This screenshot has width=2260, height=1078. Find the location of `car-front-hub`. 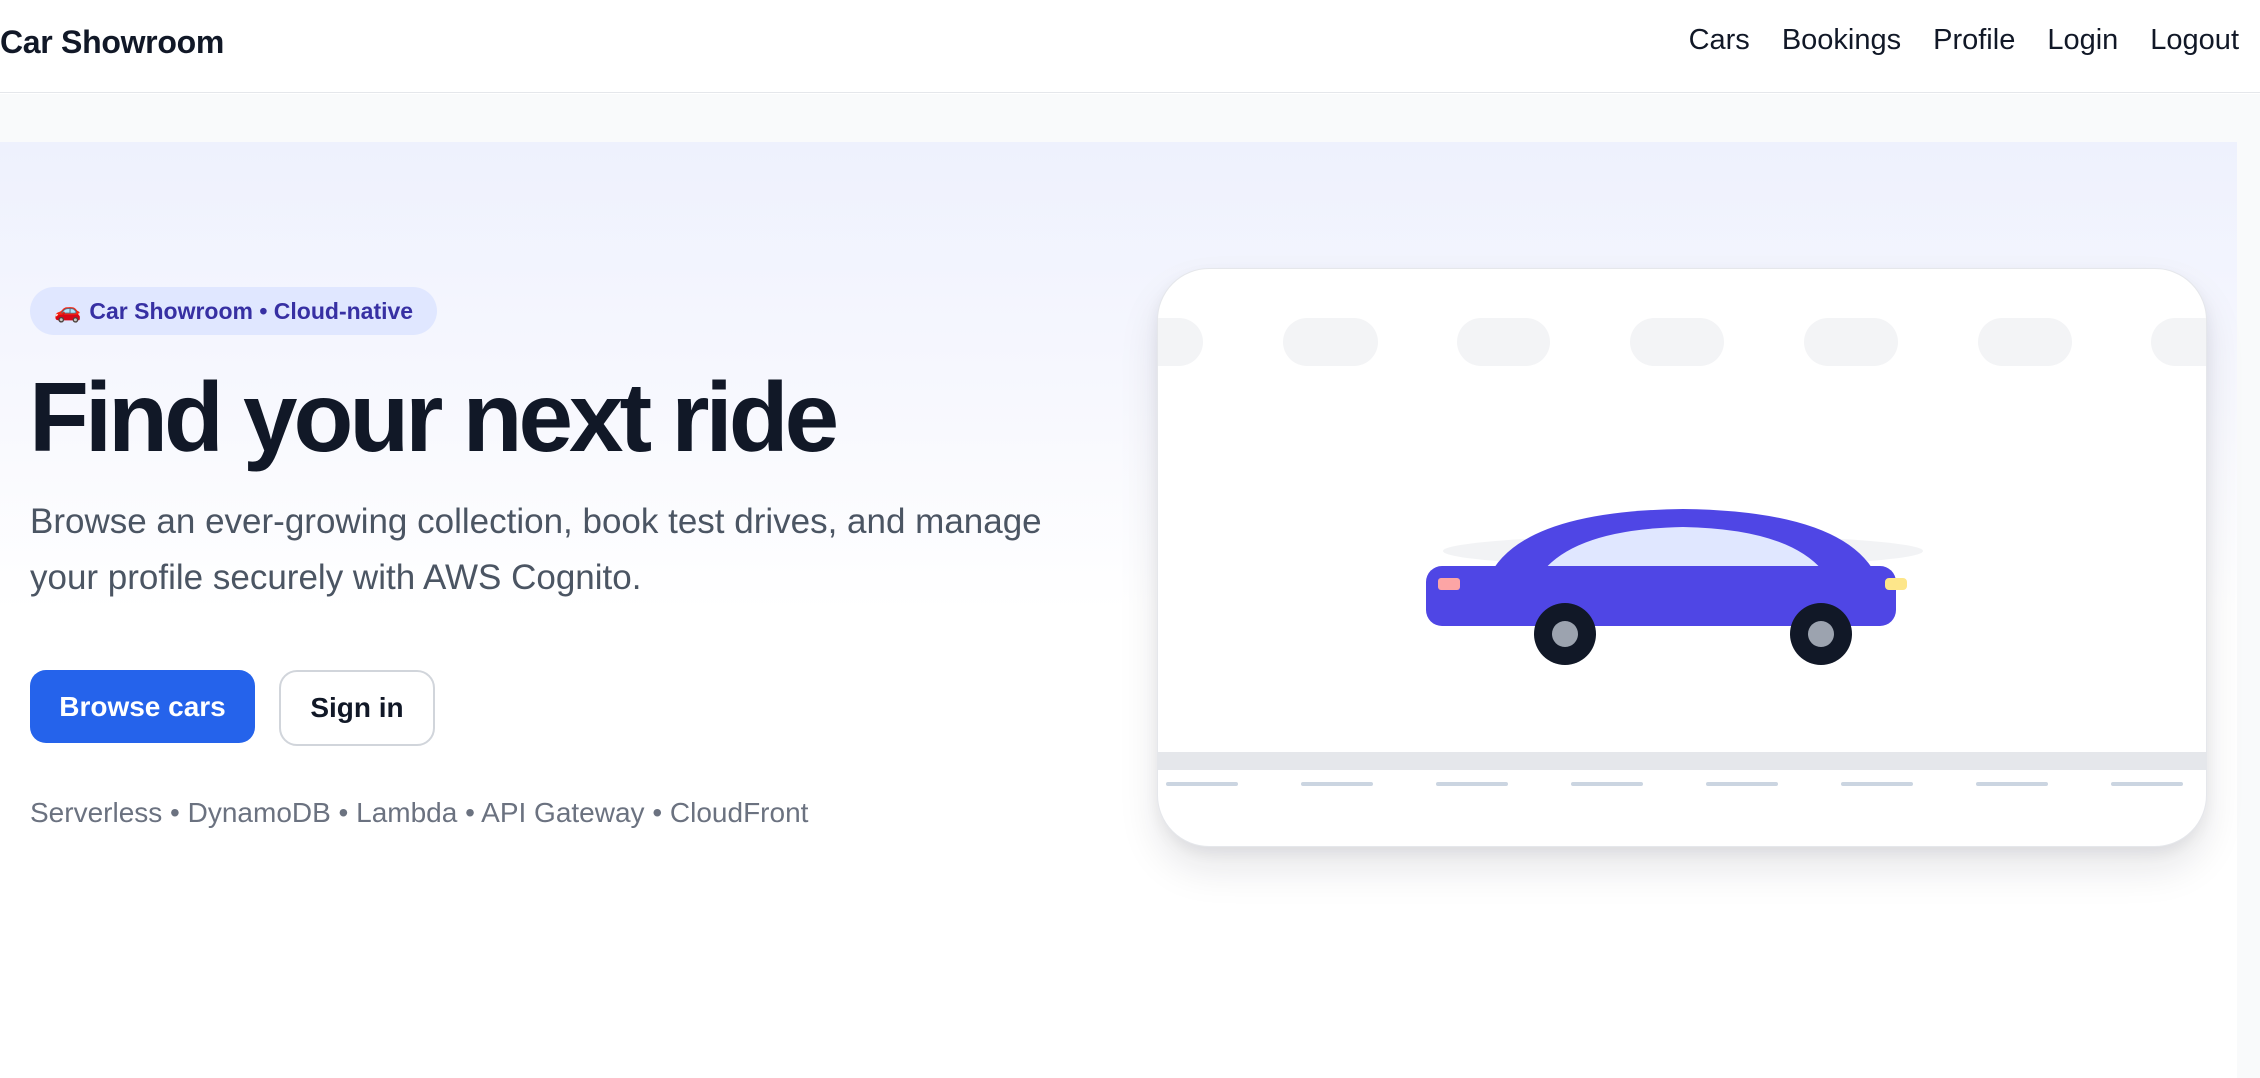

car-front-hub is located at coordinates (1821, 634).